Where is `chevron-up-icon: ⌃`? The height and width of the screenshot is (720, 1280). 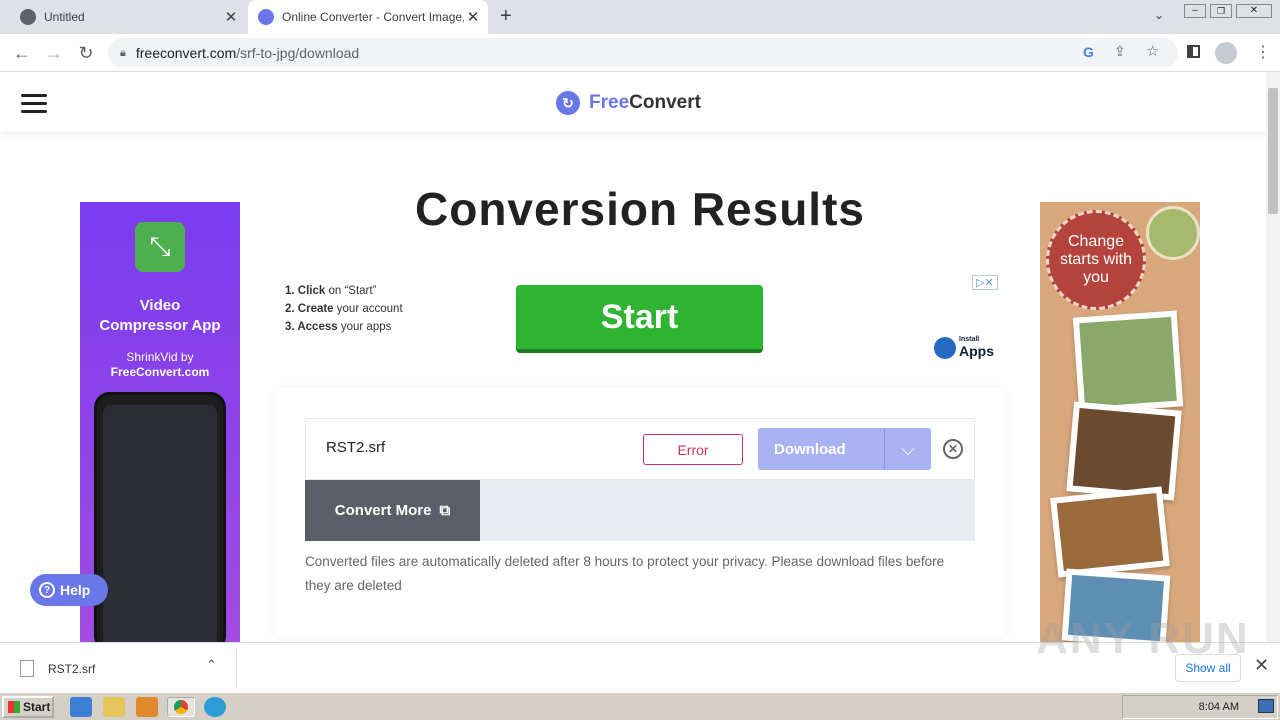 chevron-up-icon: ⌃ is located at coordinates (211, 665).